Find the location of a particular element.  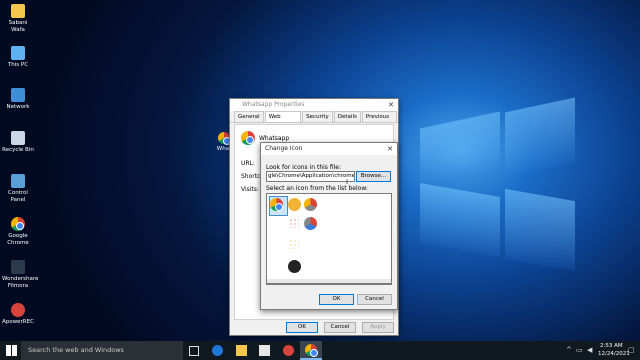

volume-icon: ◀ is located at coordinates (589, 350).